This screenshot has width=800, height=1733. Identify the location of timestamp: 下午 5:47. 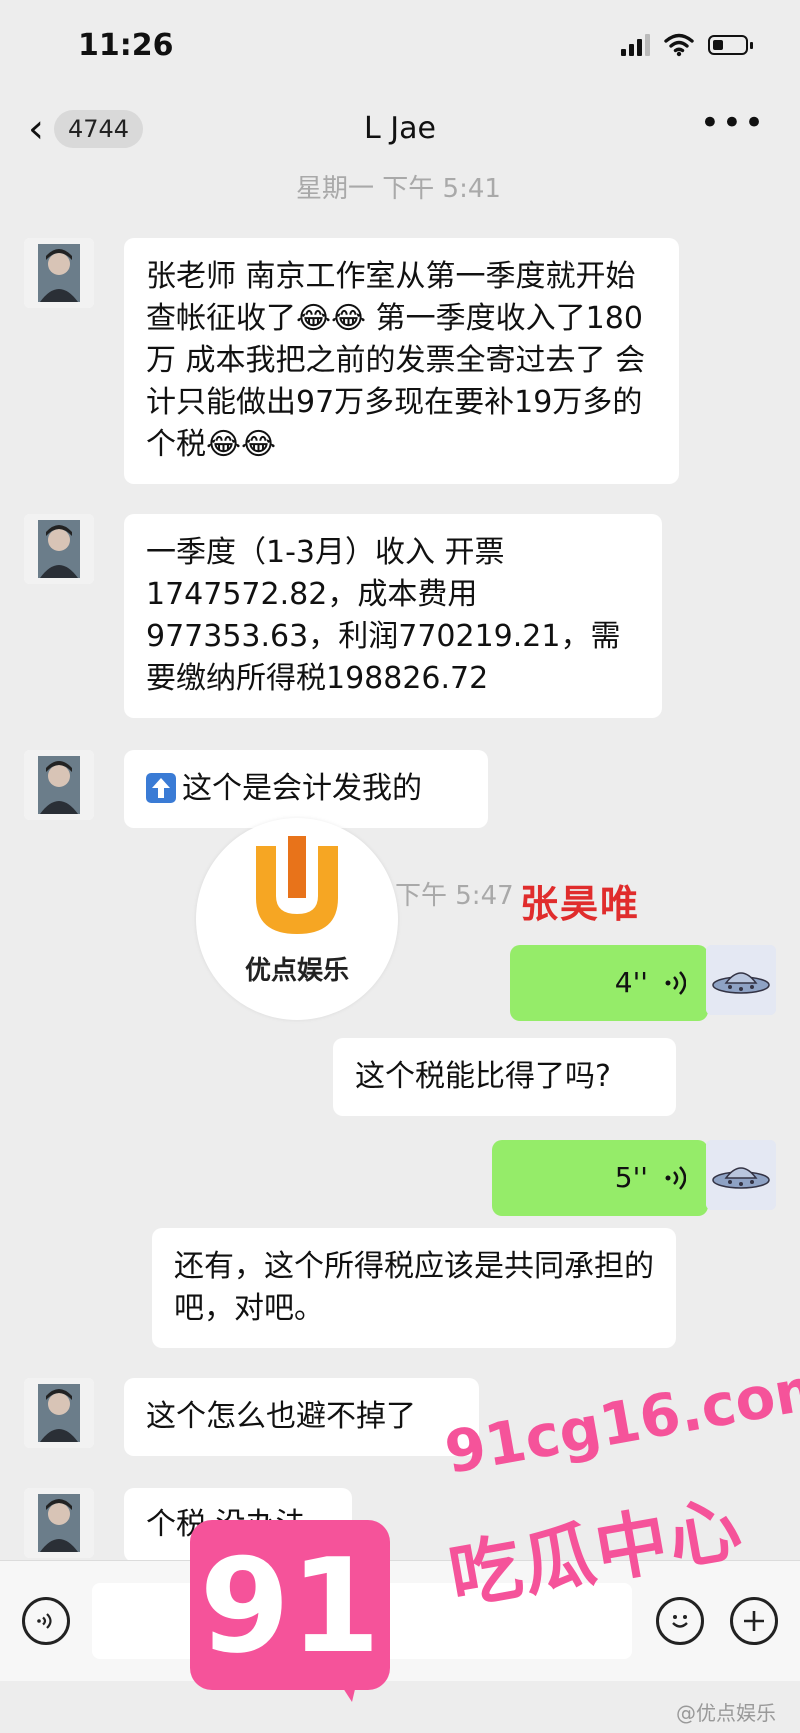
(454, 896).